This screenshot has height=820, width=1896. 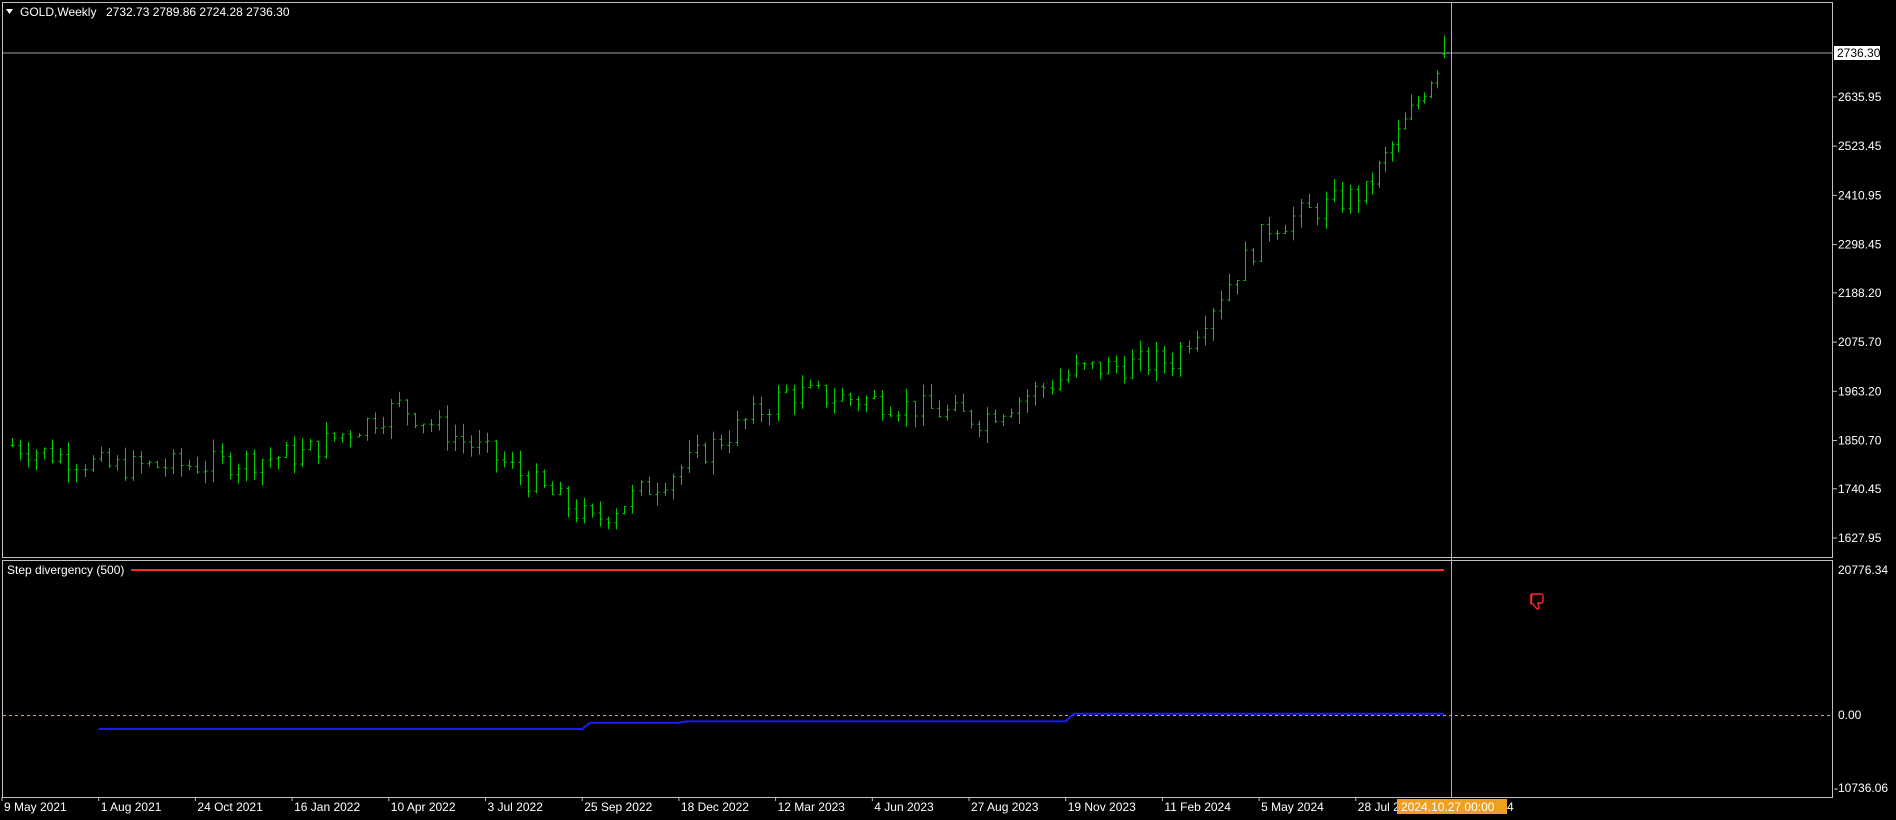 What do you see at coordinates (1537, 601) in the screenshot?
I see `thumbs-down-icon` at bounding box center [1537, 601].